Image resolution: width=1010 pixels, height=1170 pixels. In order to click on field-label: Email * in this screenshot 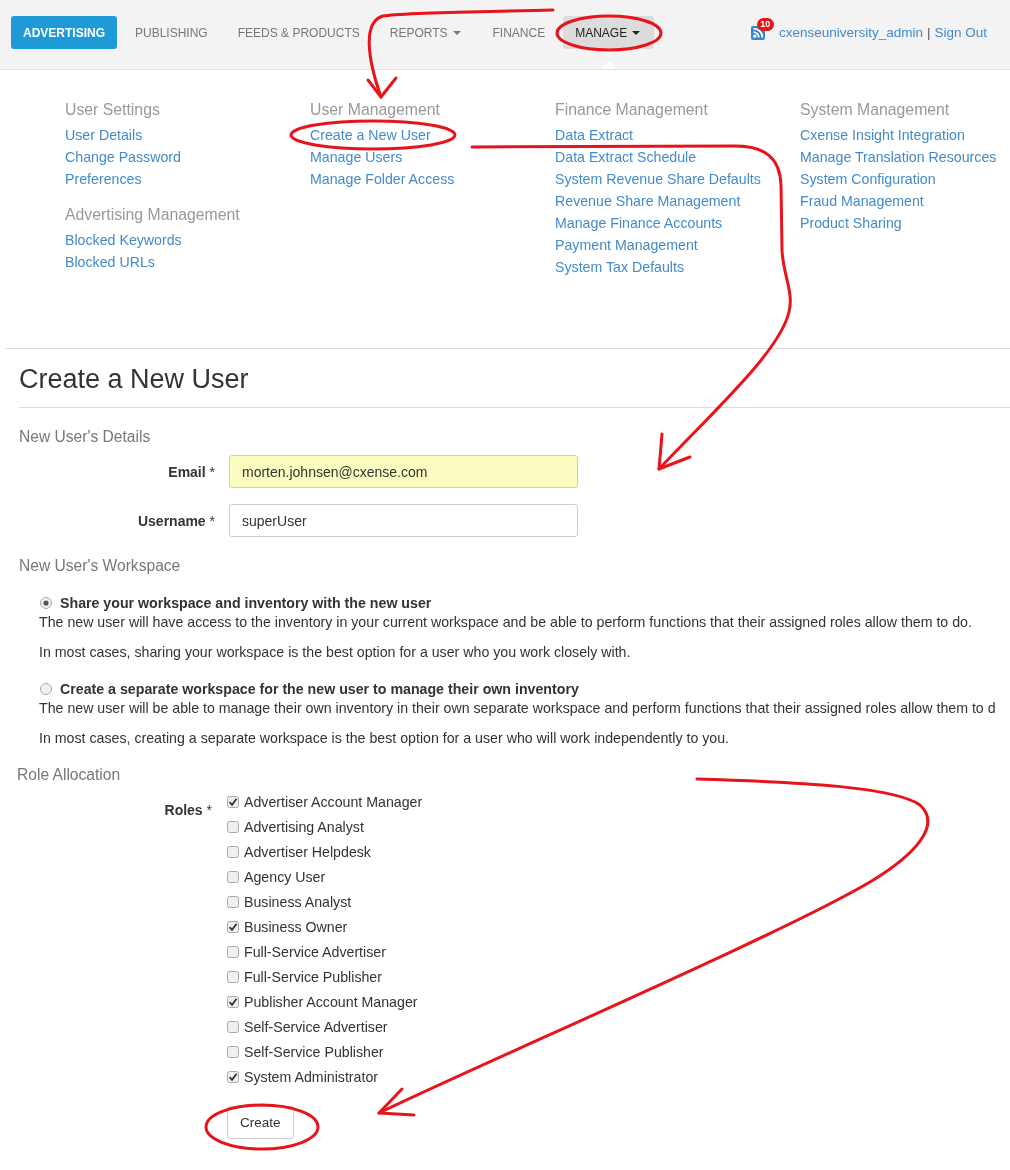, I will do `click(191, 471)`.